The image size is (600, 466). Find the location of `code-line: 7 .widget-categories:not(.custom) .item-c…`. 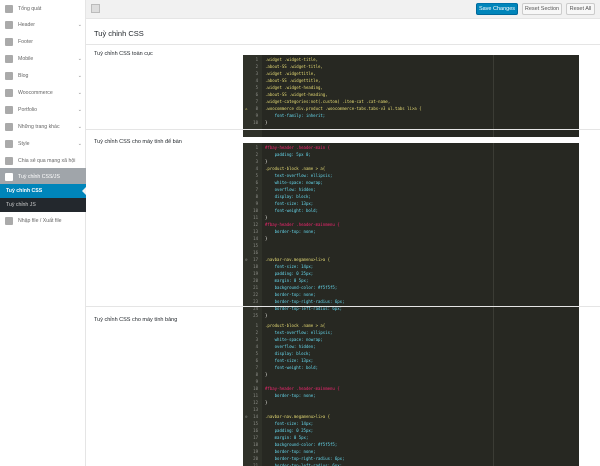

code-line: 7 .widget-categories:not(.custom) .item-c… is located at coordinates (411, 101).